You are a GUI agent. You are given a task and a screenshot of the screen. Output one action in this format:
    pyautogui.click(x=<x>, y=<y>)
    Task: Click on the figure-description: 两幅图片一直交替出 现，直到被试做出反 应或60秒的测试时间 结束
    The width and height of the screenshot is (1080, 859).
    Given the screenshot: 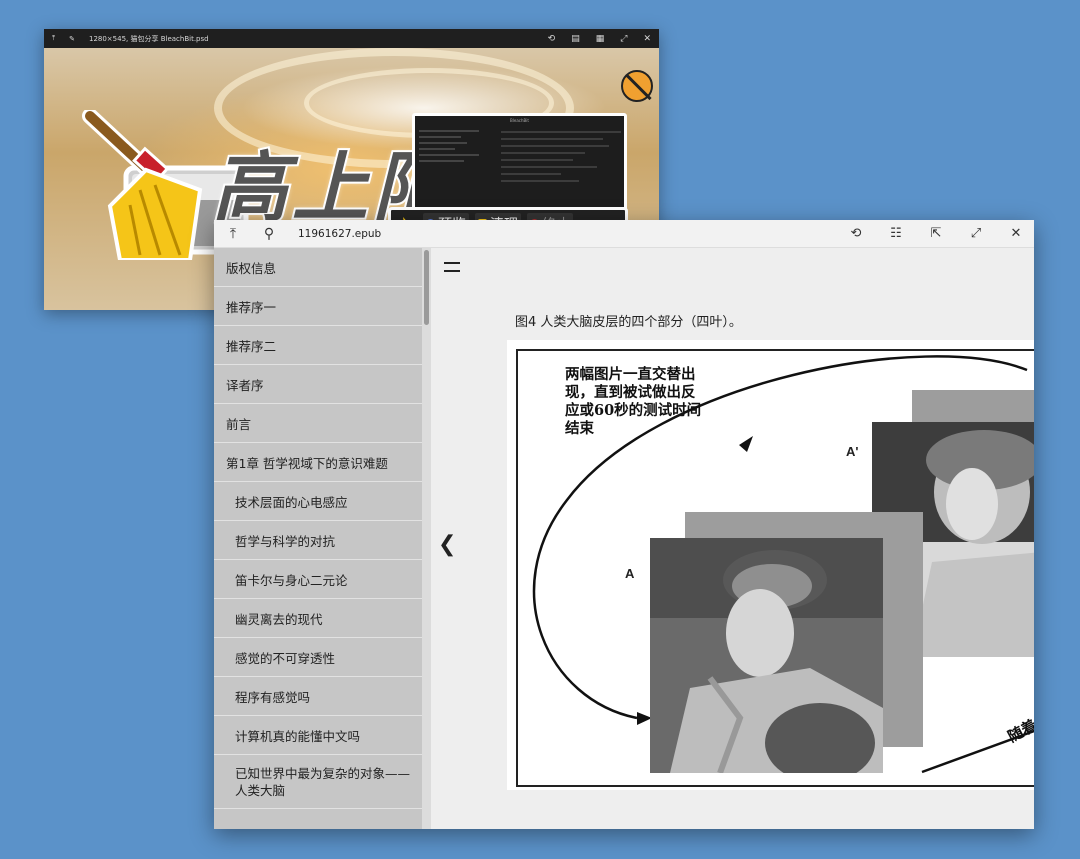 What is the action you would take?
    pyautogui.click(x=633, y=401)
    